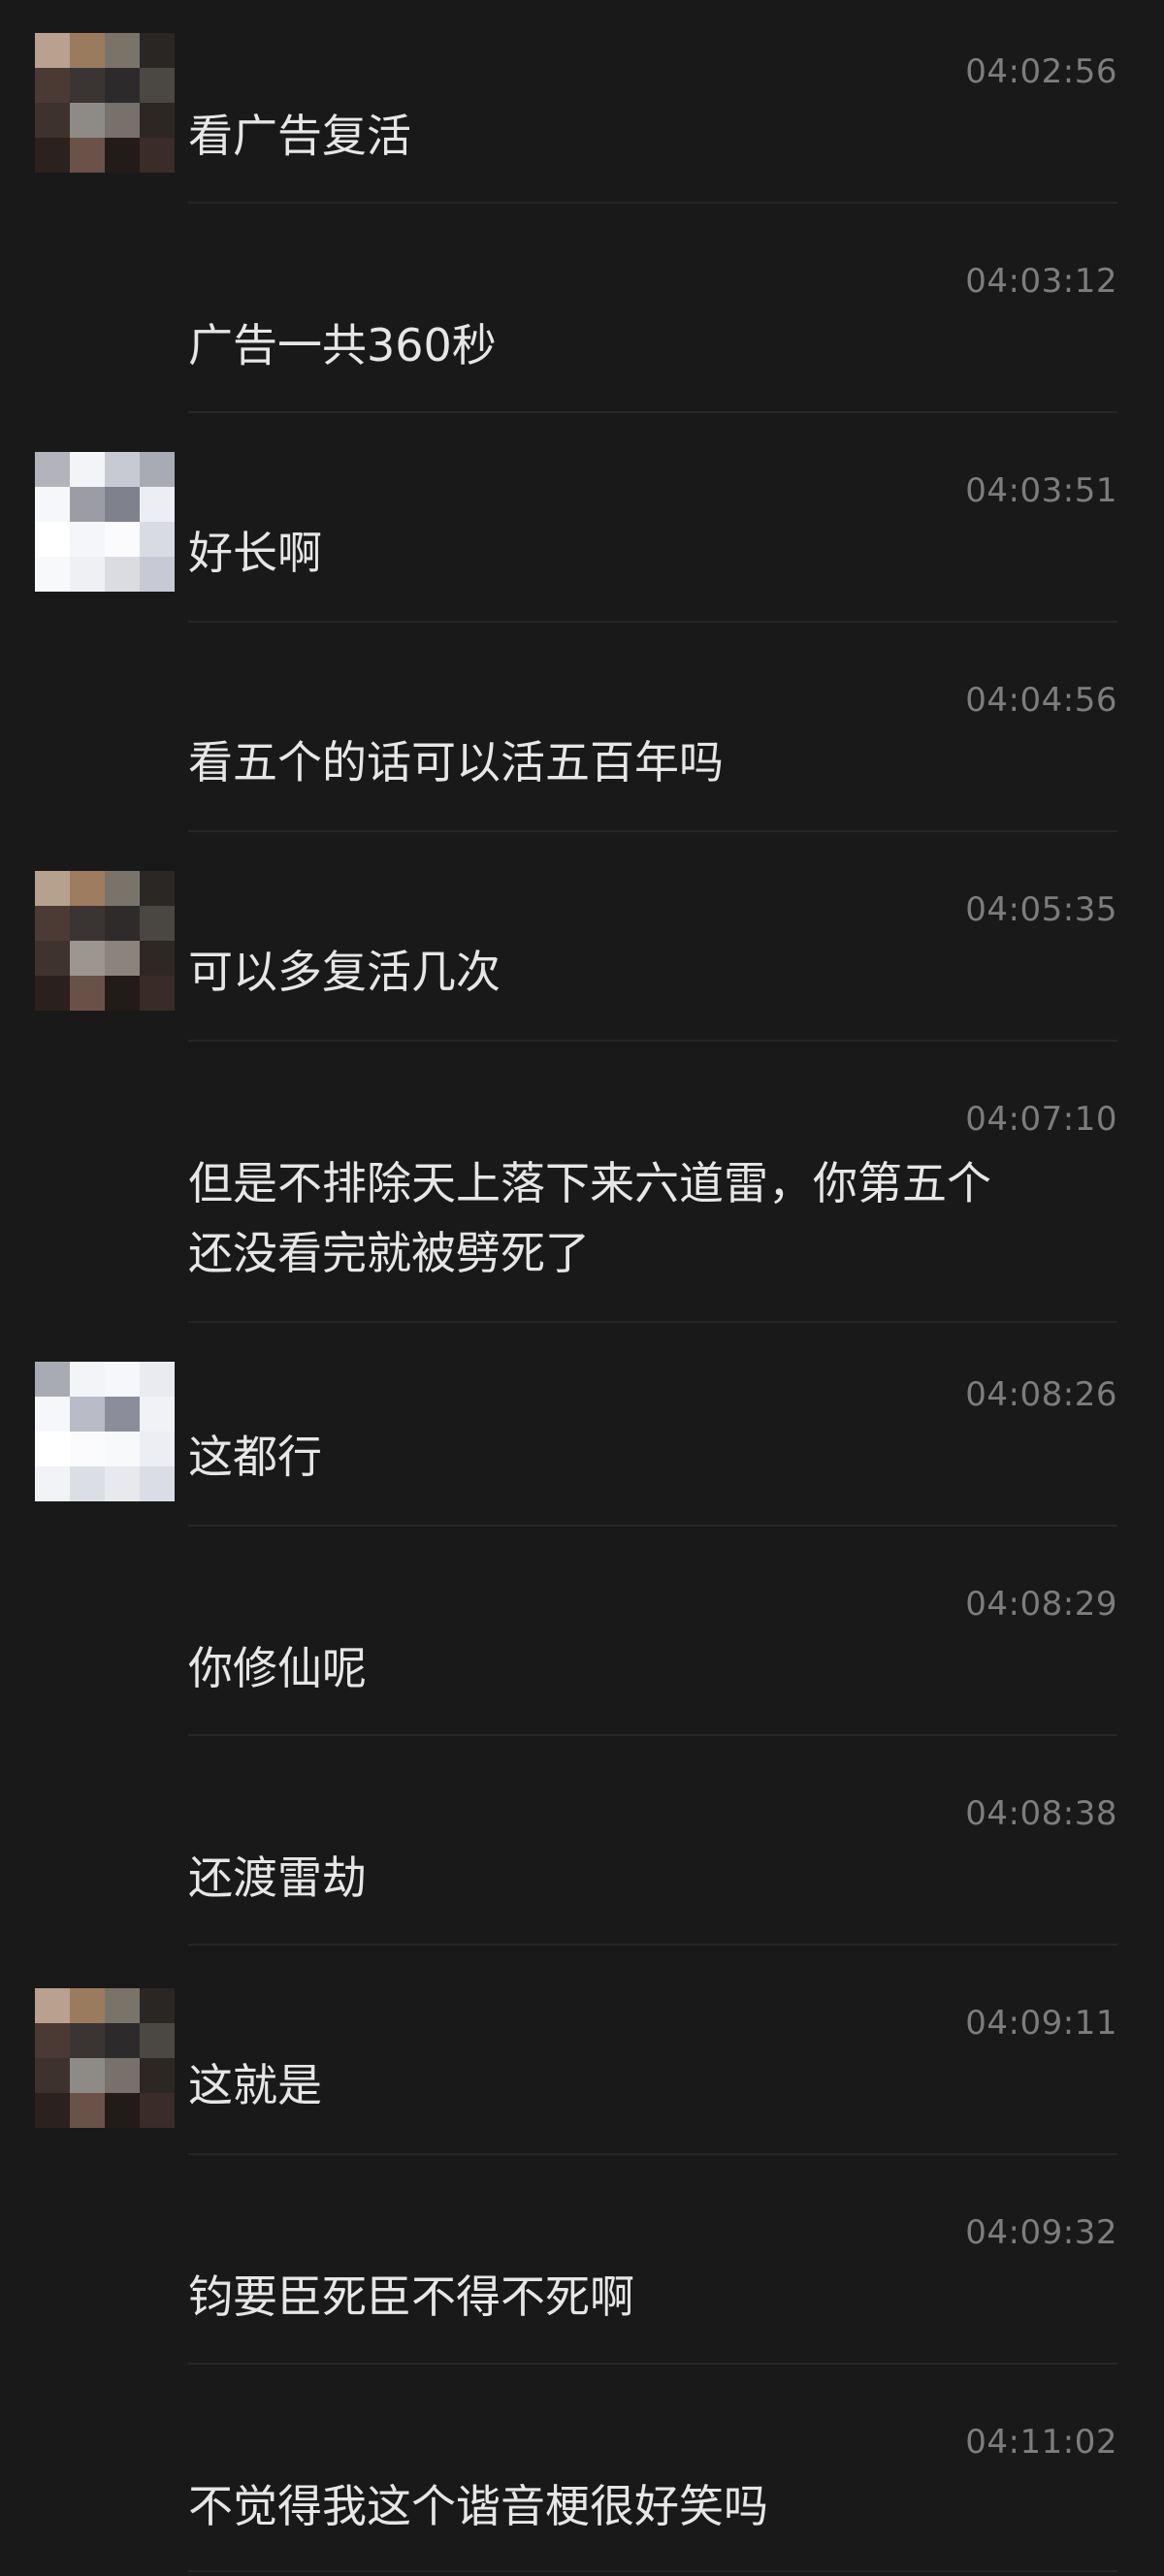  What do you see at coordinates (344, 972) in the screenshot?
I see `message-text: 可以多复活几次` at bounding box center [344, 972].